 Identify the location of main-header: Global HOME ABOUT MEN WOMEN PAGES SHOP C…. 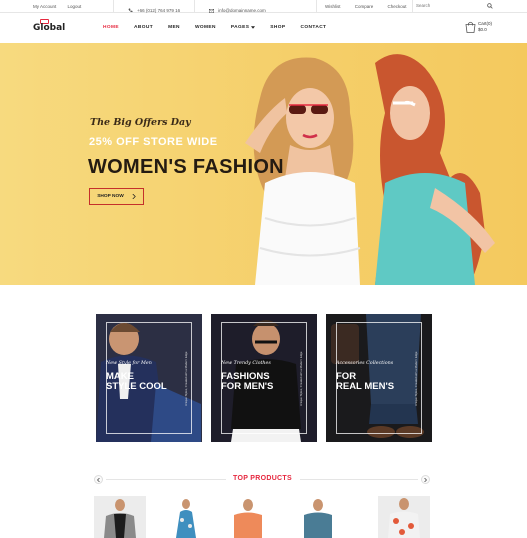
(263, 28).